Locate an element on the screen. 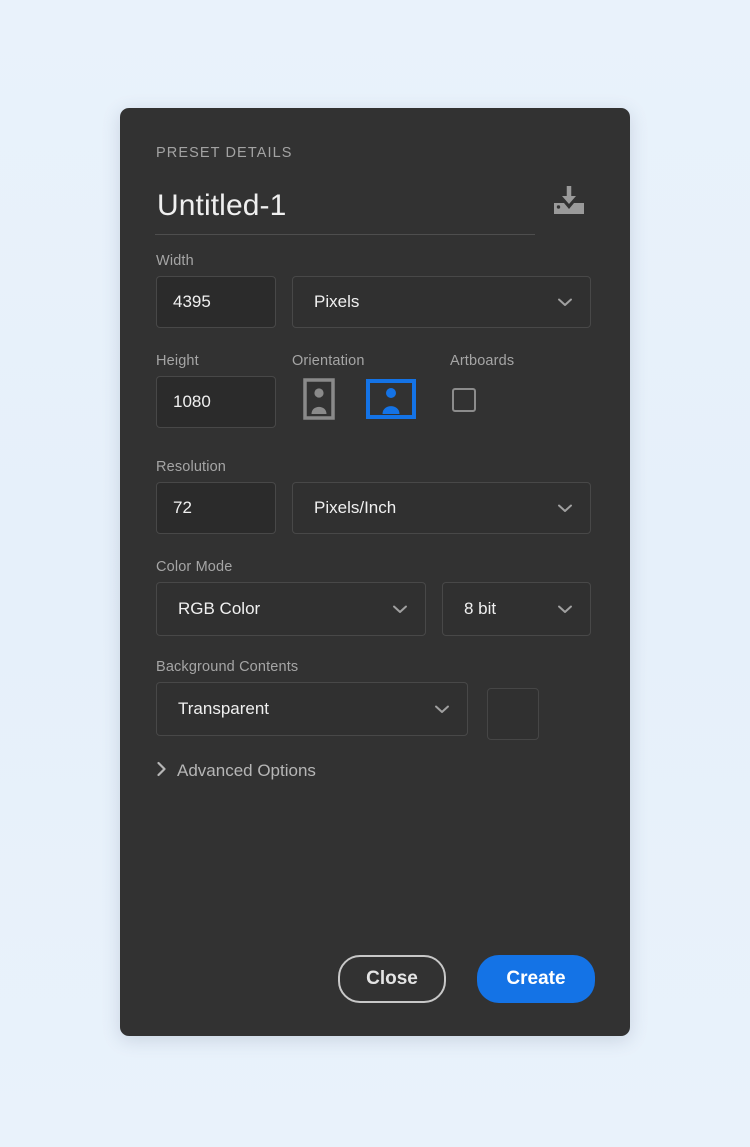  resolution-unit-dropdown: Pixels/Inch is located at coordinates (441, 508).